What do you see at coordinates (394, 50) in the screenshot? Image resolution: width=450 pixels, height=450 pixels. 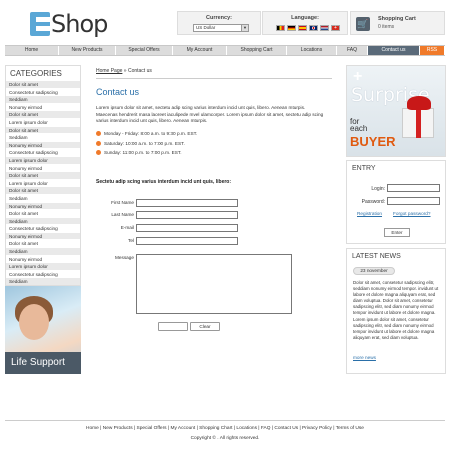 I see `nav-contact-us: Contact us` at bounding box center [394, 50].